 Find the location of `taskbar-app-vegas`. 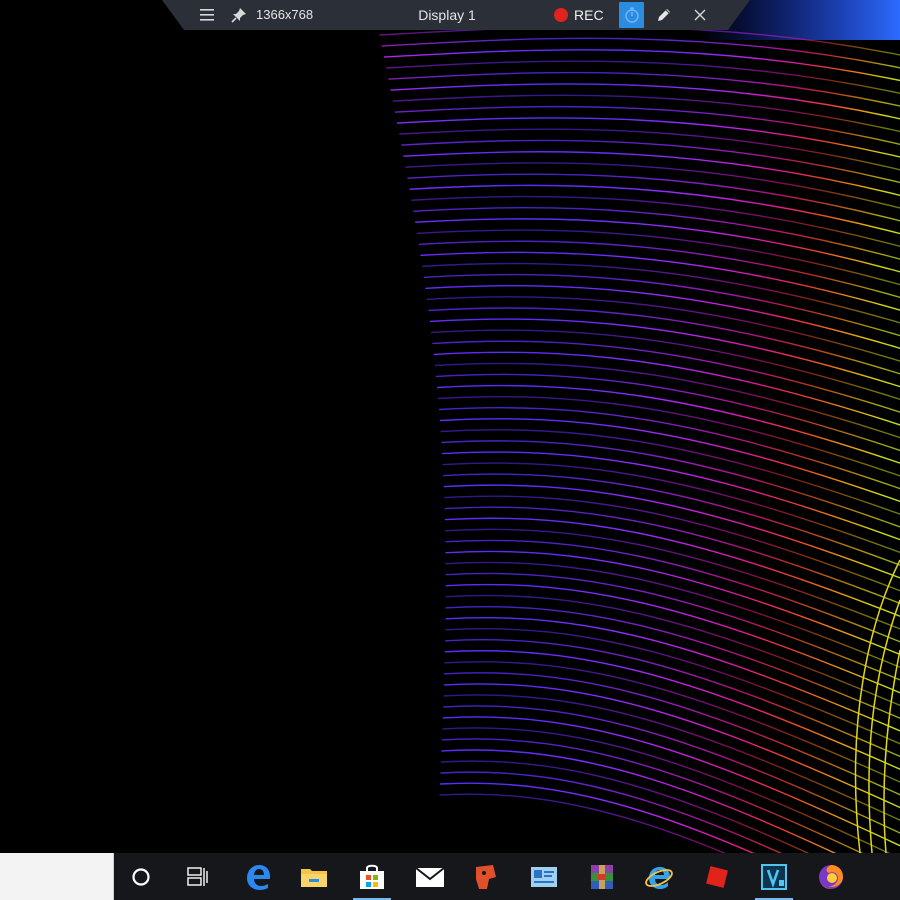

taskbar-app-vegas is located at coordinates (774, 876).